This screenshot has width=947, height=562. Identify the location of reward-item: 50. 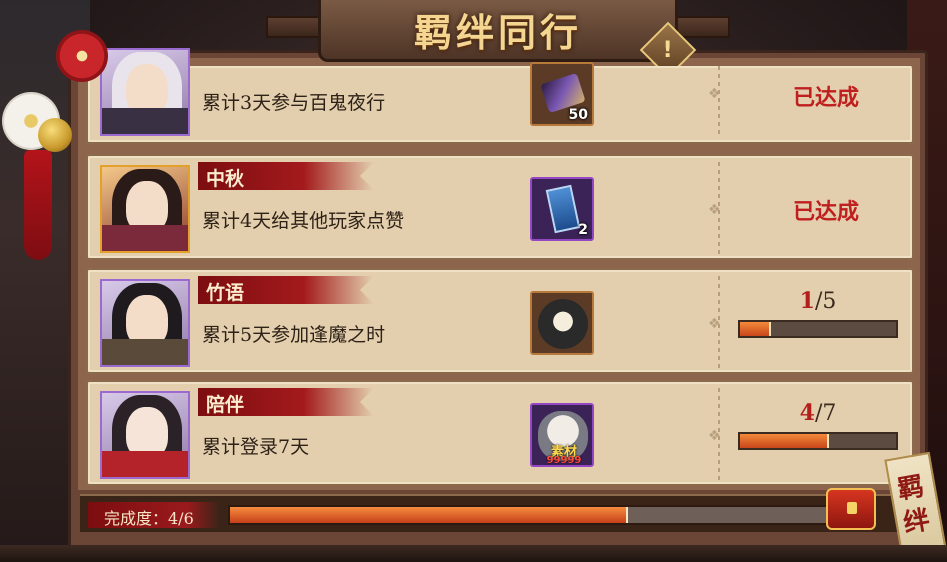
(562, 94).